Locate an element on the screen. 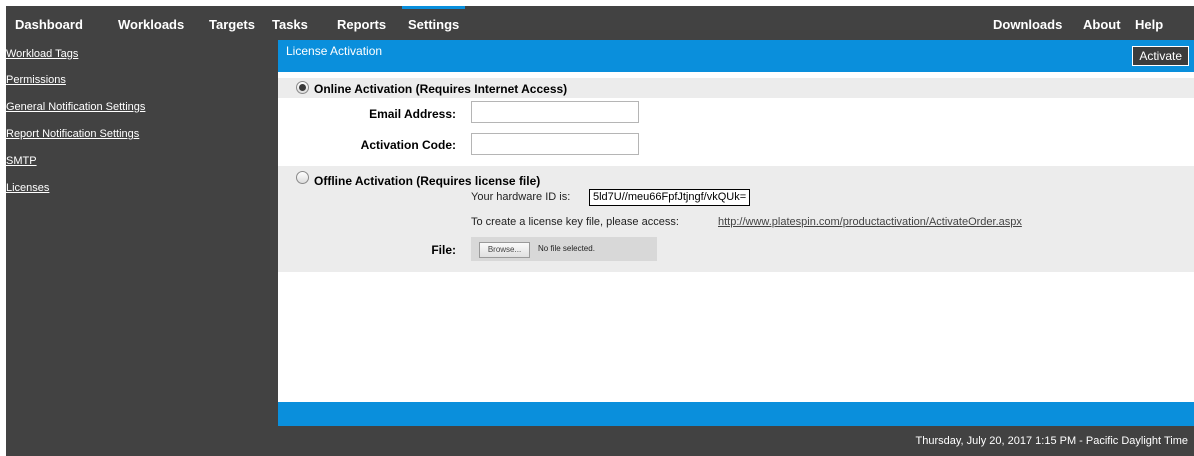 This screenshot has width=1194, height=456. nav-dashboard: Dashboard is located at coordinates (49, 24).